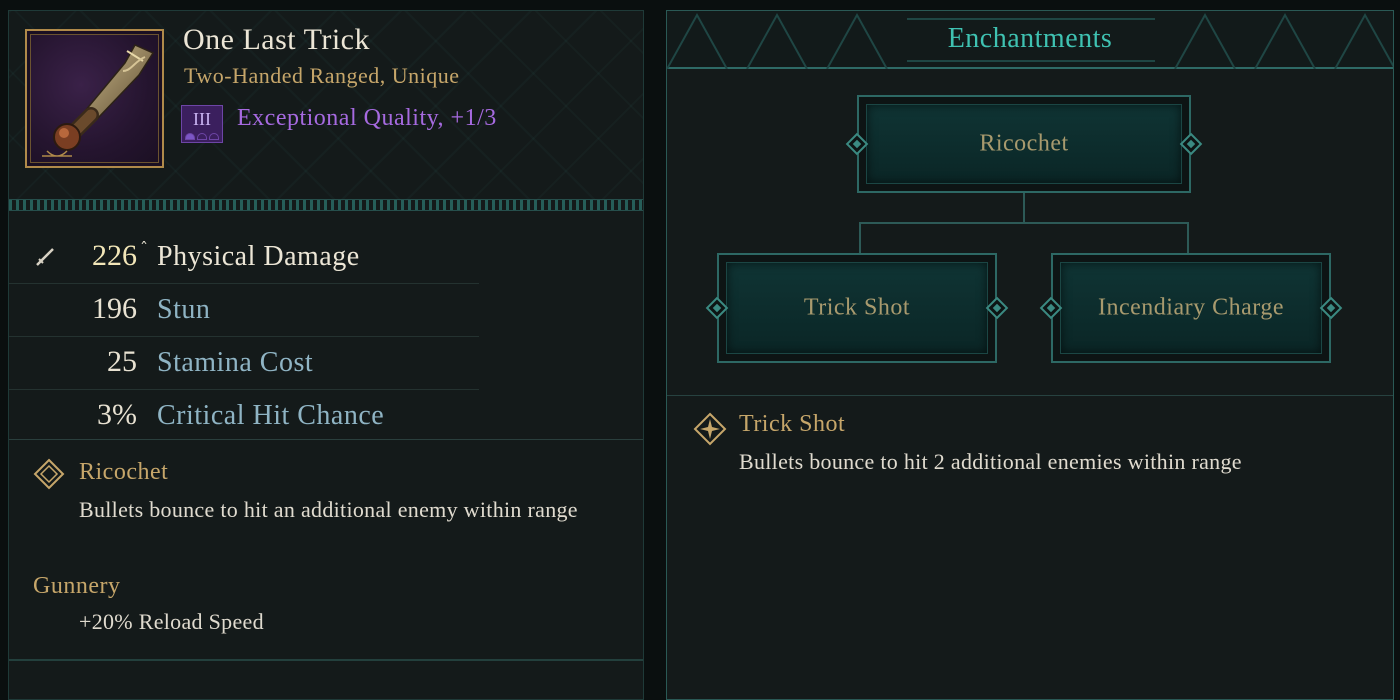  I want to click on item-weapon-icon, so click(94, 98).